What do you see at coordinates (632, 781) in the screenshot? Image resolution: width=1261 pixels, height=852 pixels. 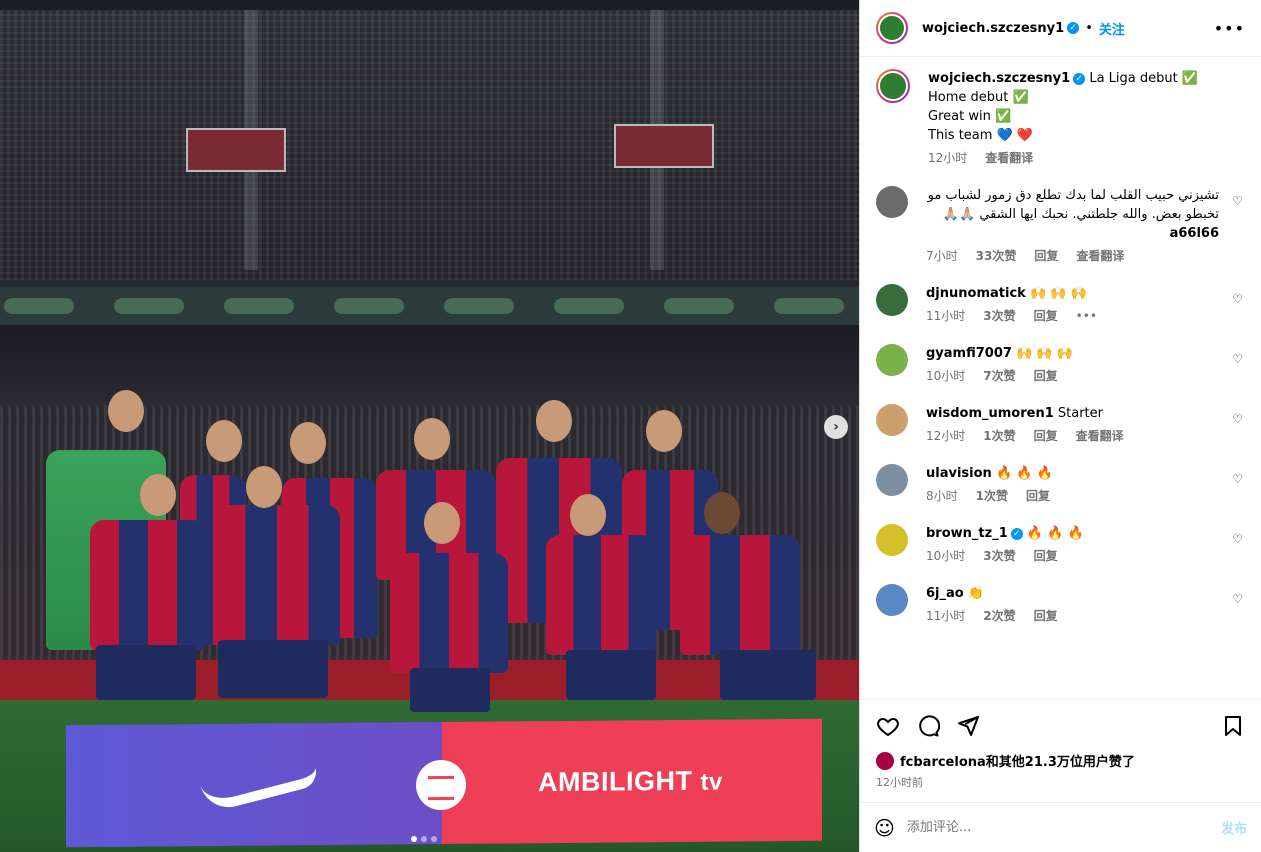 I see `banner-right-panel: AMBILIGHT tv` at bounding box center [632, 781].